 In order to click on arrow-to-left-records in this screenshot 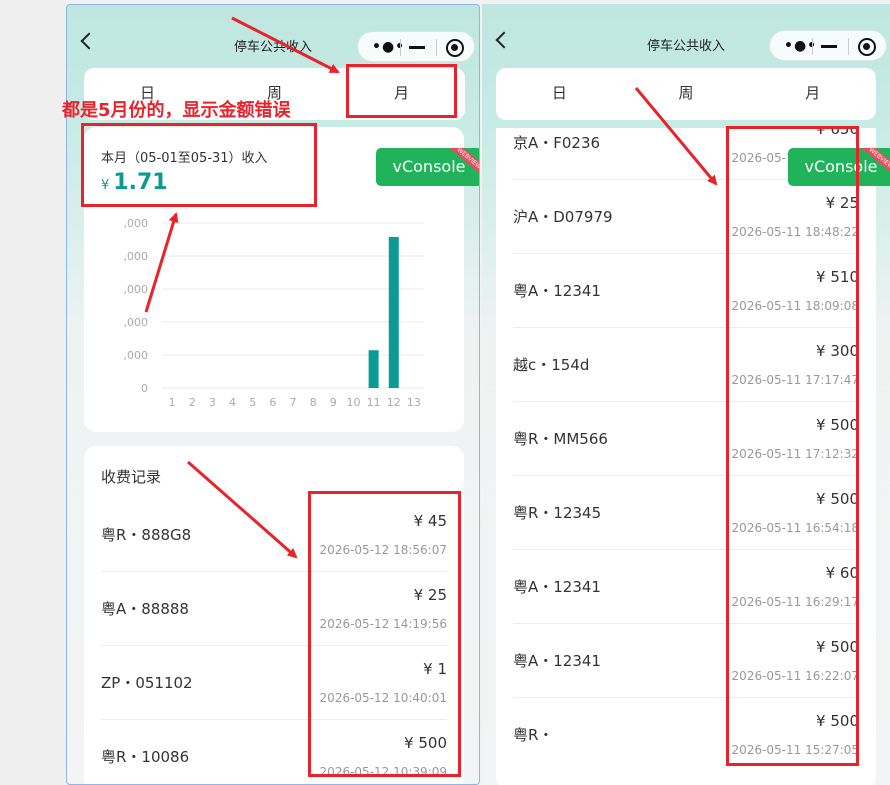, I will do `click(242, 509)`.